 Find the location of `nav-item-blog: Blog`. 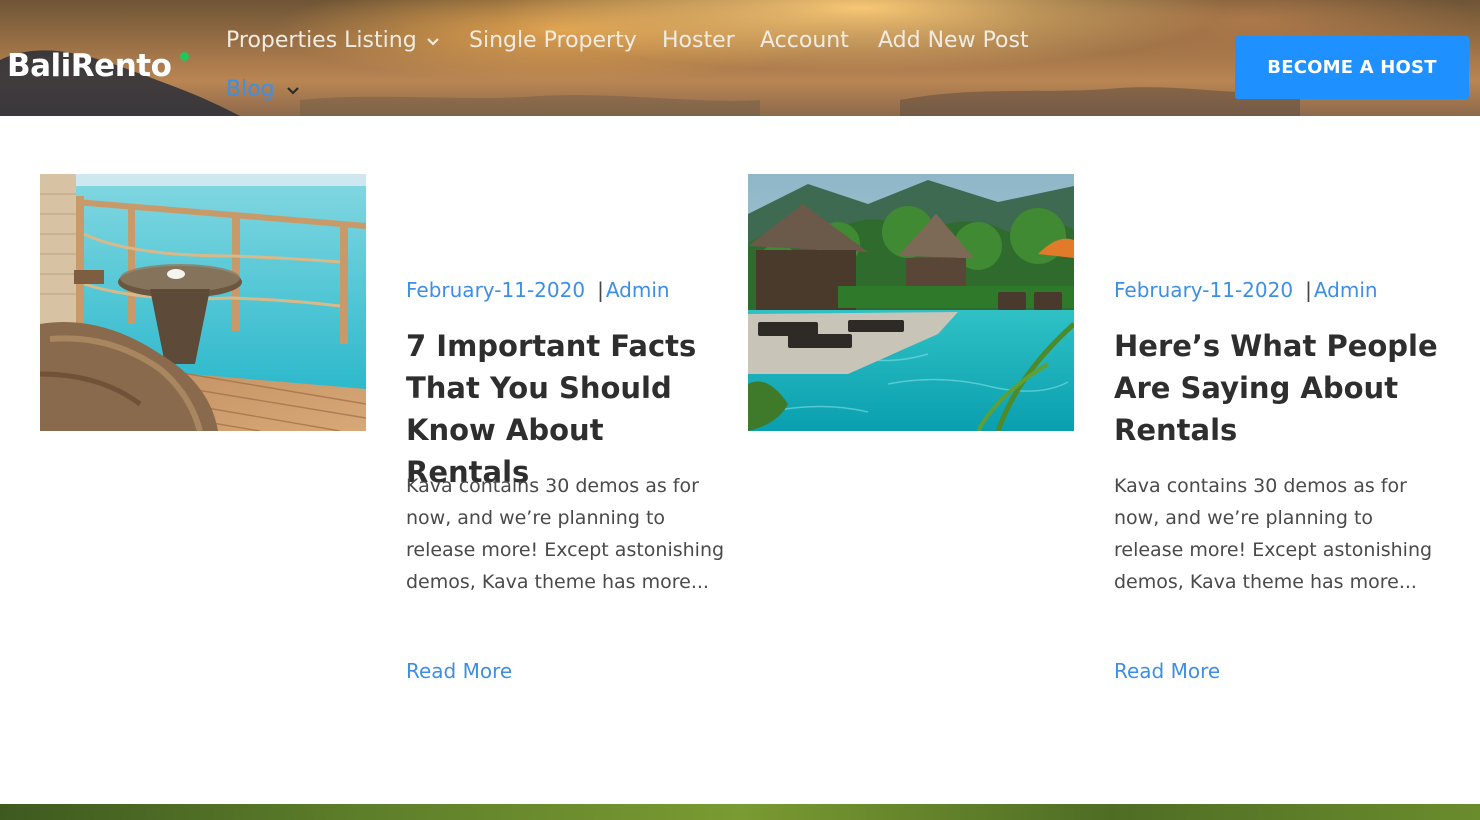

nav-item-blog: Blog is located at coordinates (250, 89).